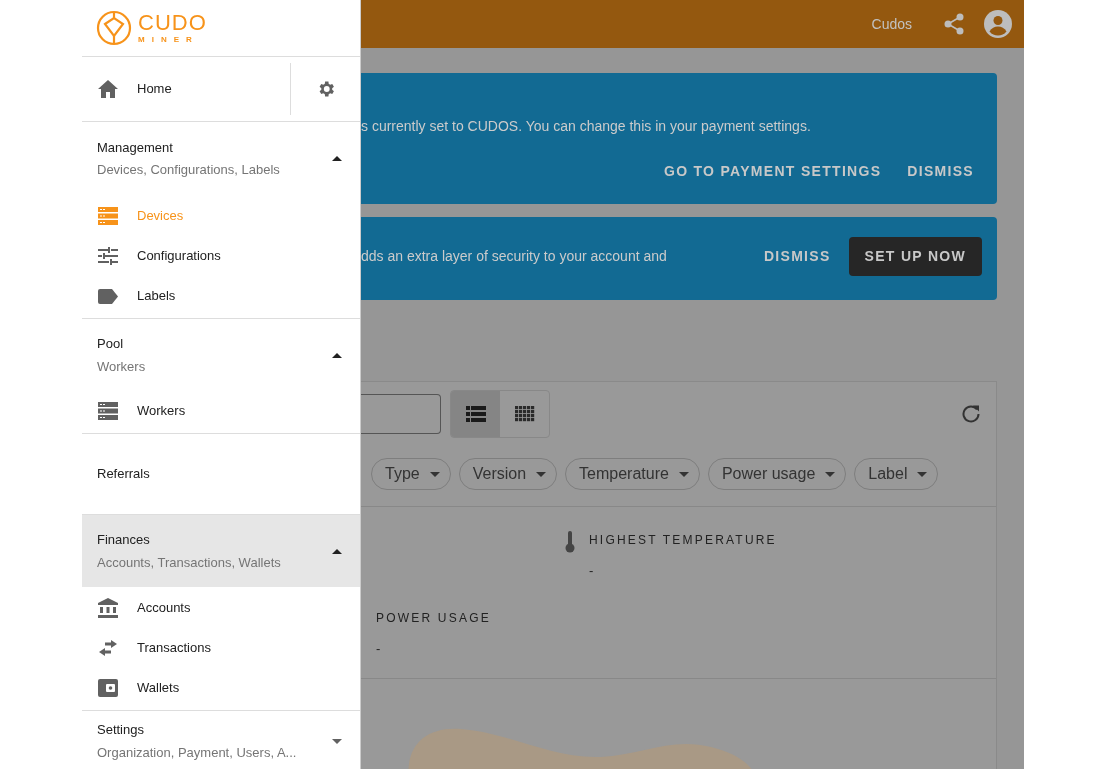 The width and height of the screenshot is (1107, 769). I want to click on section-title: Settings, so click(121, 730).